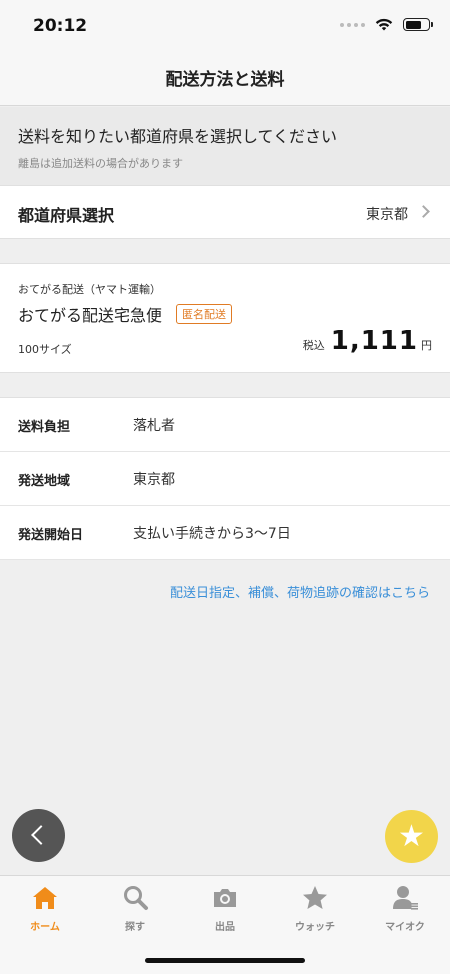 The height and width of the screenshot is (974, 450). What do you see at coordinates (315, 911) in the screenshot?
I see `tab-watch: ウォッチ` at bounding box center [315, 911].